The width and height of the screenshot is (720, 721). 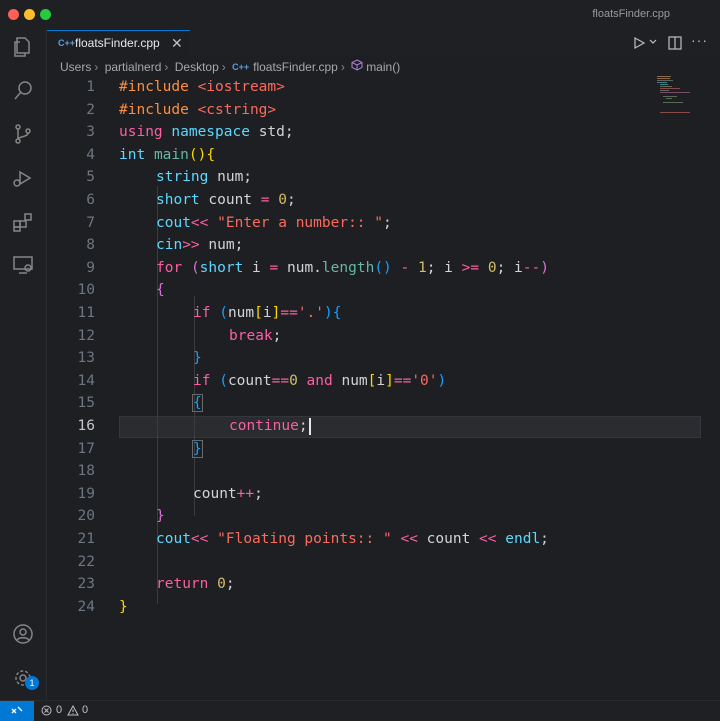 What do you see at coordinates (46, 710) in the screenshot?
I see `error-icon` at bounding box center [46, 710].